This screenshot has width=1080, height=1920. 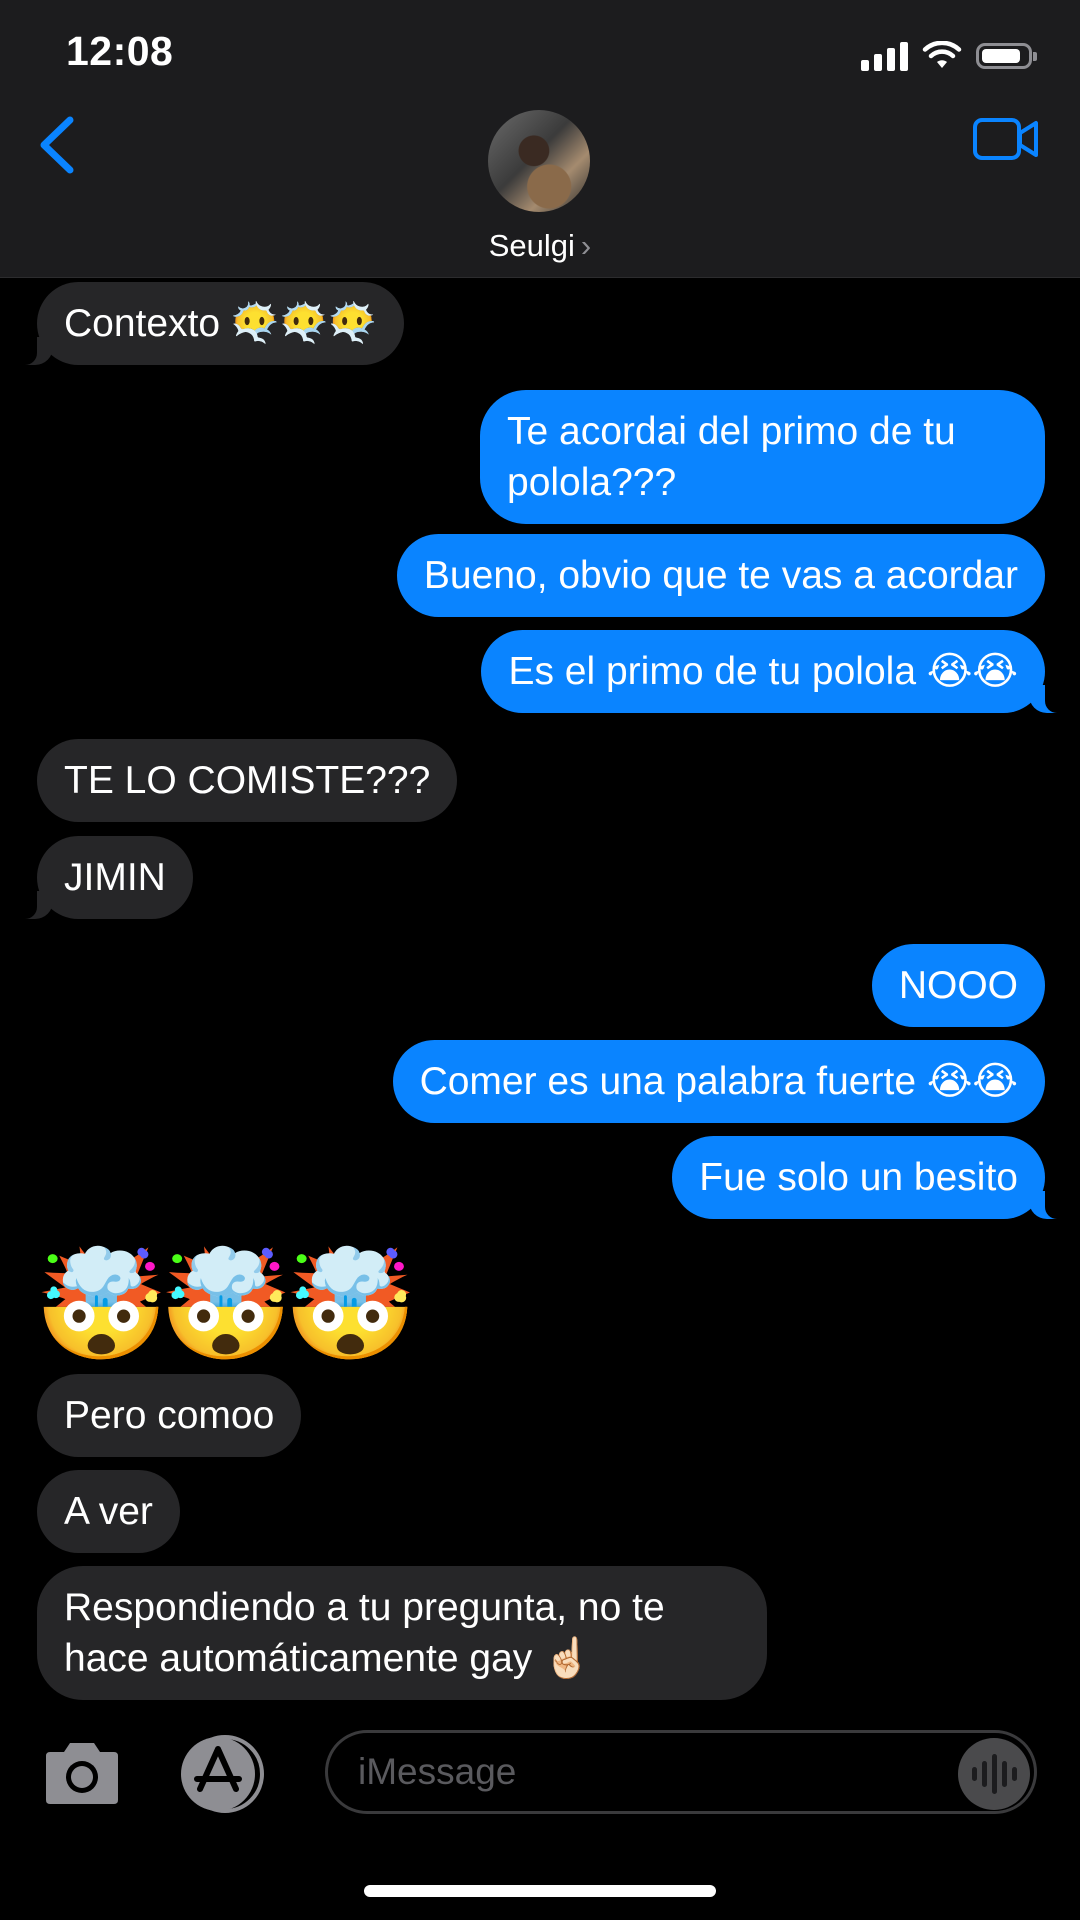 I want to click on conversation-header: 12:08 Seulgi ›, so click(x=540, y=139).